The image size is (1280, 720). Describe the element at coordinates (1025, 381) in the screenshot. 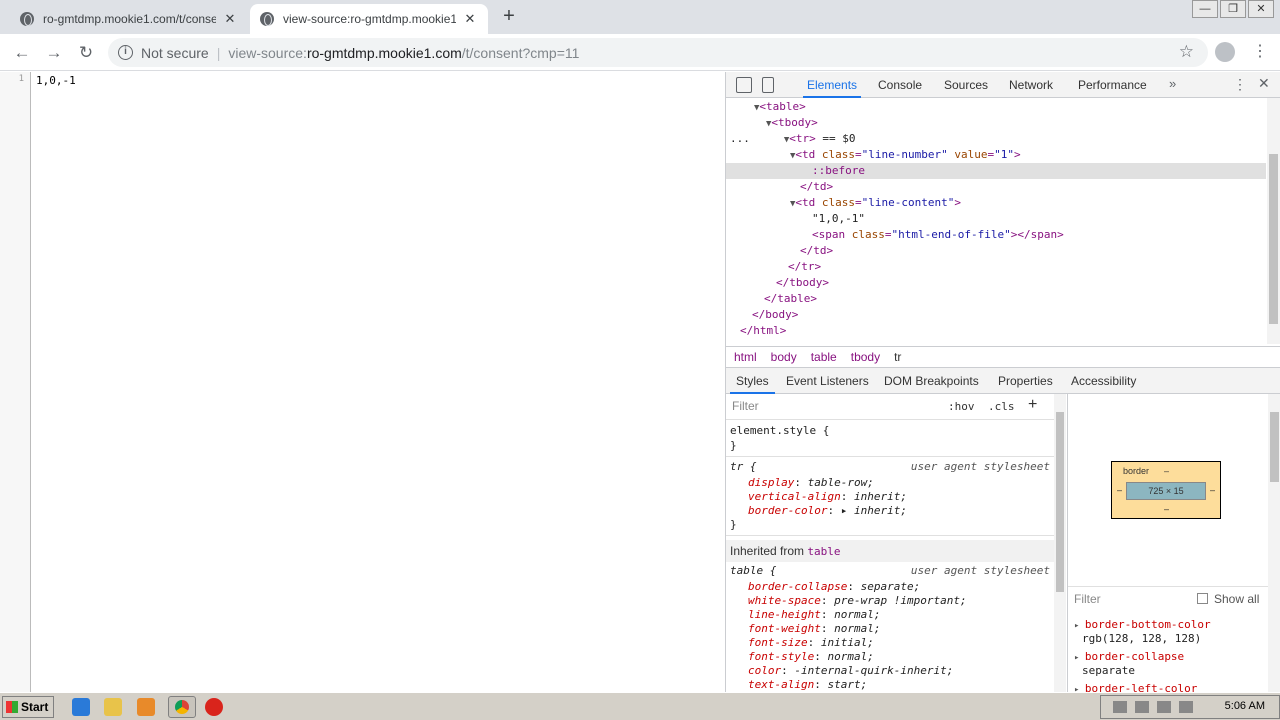

I see `tab-properties: Properties` at that location.